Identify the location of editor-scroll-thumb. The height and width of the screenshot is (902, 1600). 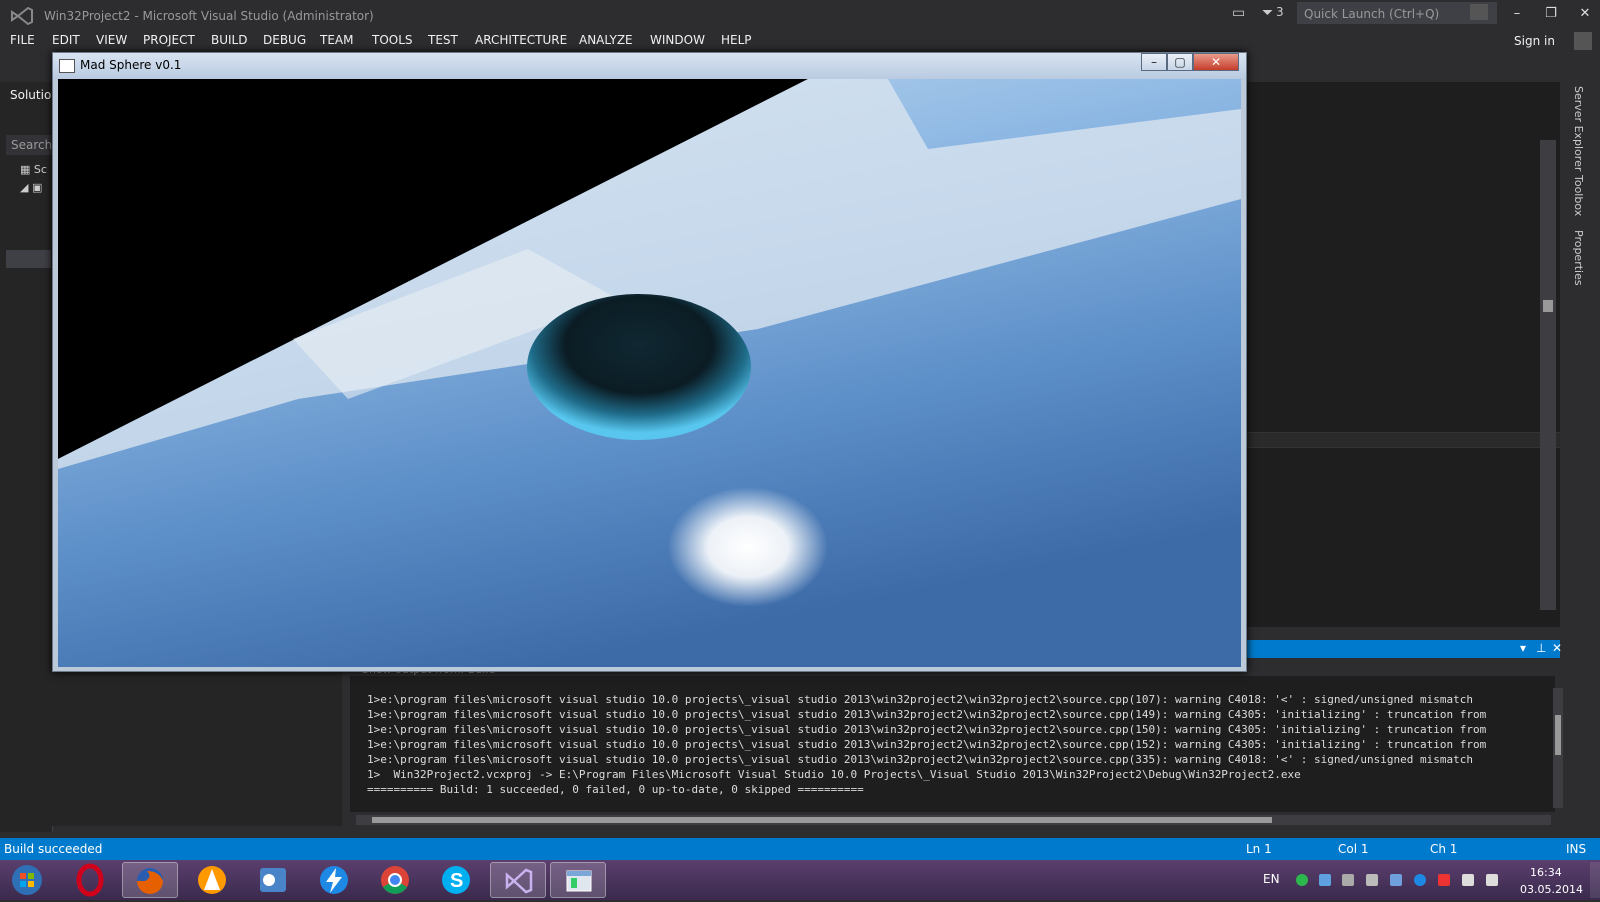
(1548, 306).